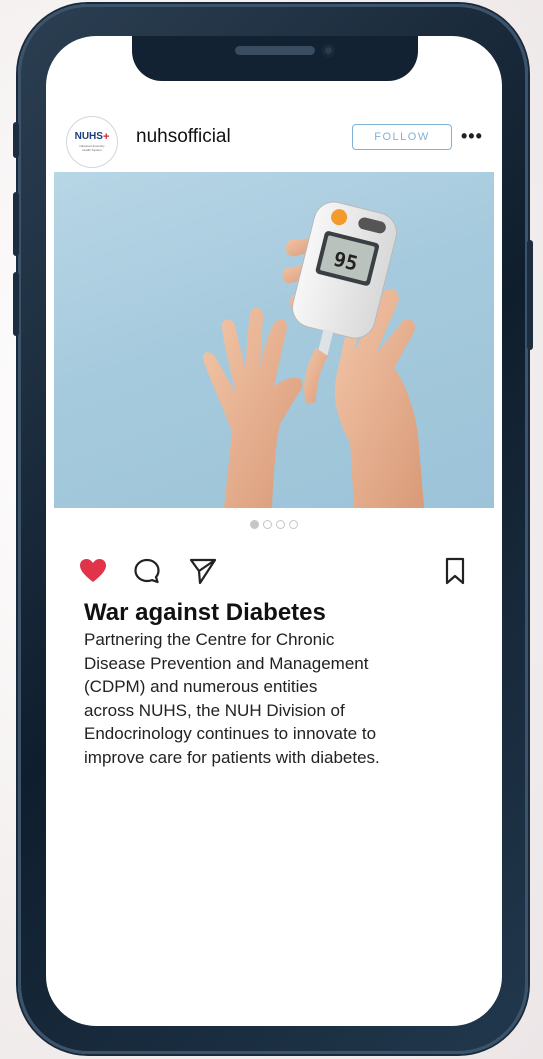 This screenshot has width=543, height=1059. Describe the element at coordinates (16, 304) in the screenshot. I see `volume-down-button` at that location.